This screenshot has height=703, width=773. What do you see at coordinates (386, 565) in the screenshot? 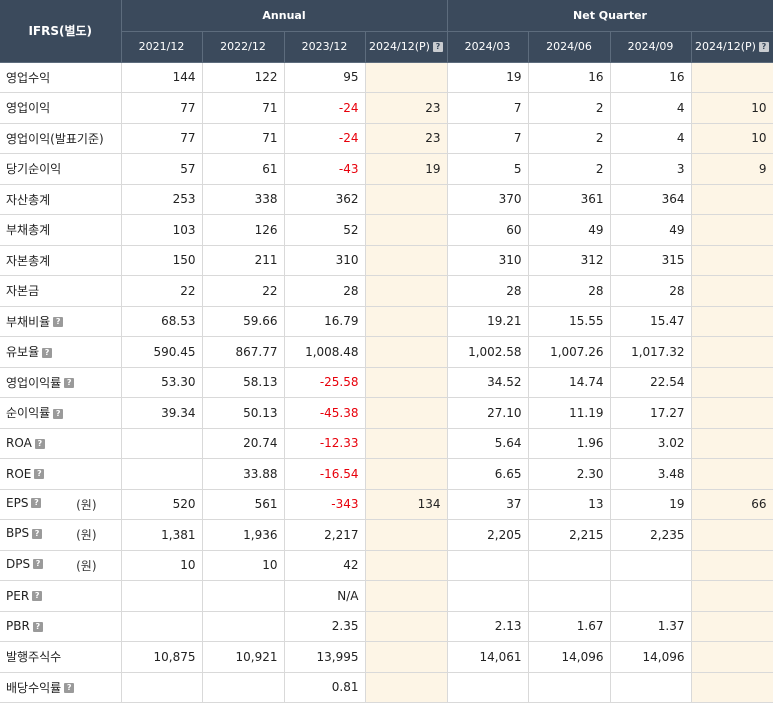
I see `table-row: DPS? (원) 10 10 42` at bounding box center [386, 565].